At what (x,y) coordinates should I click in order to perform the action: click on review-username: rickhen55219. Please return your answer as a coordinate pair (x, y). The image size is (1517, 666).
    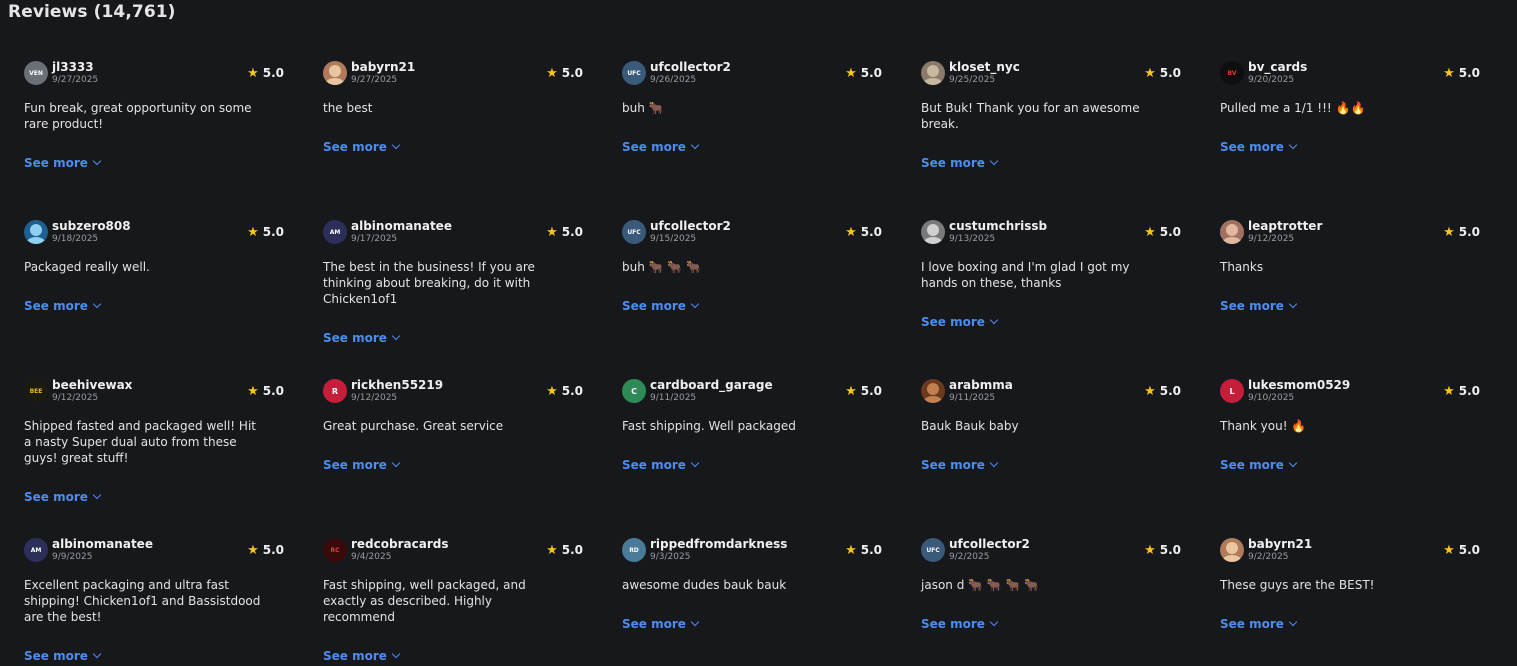
    Looking at the image, I should click on (397, 385).